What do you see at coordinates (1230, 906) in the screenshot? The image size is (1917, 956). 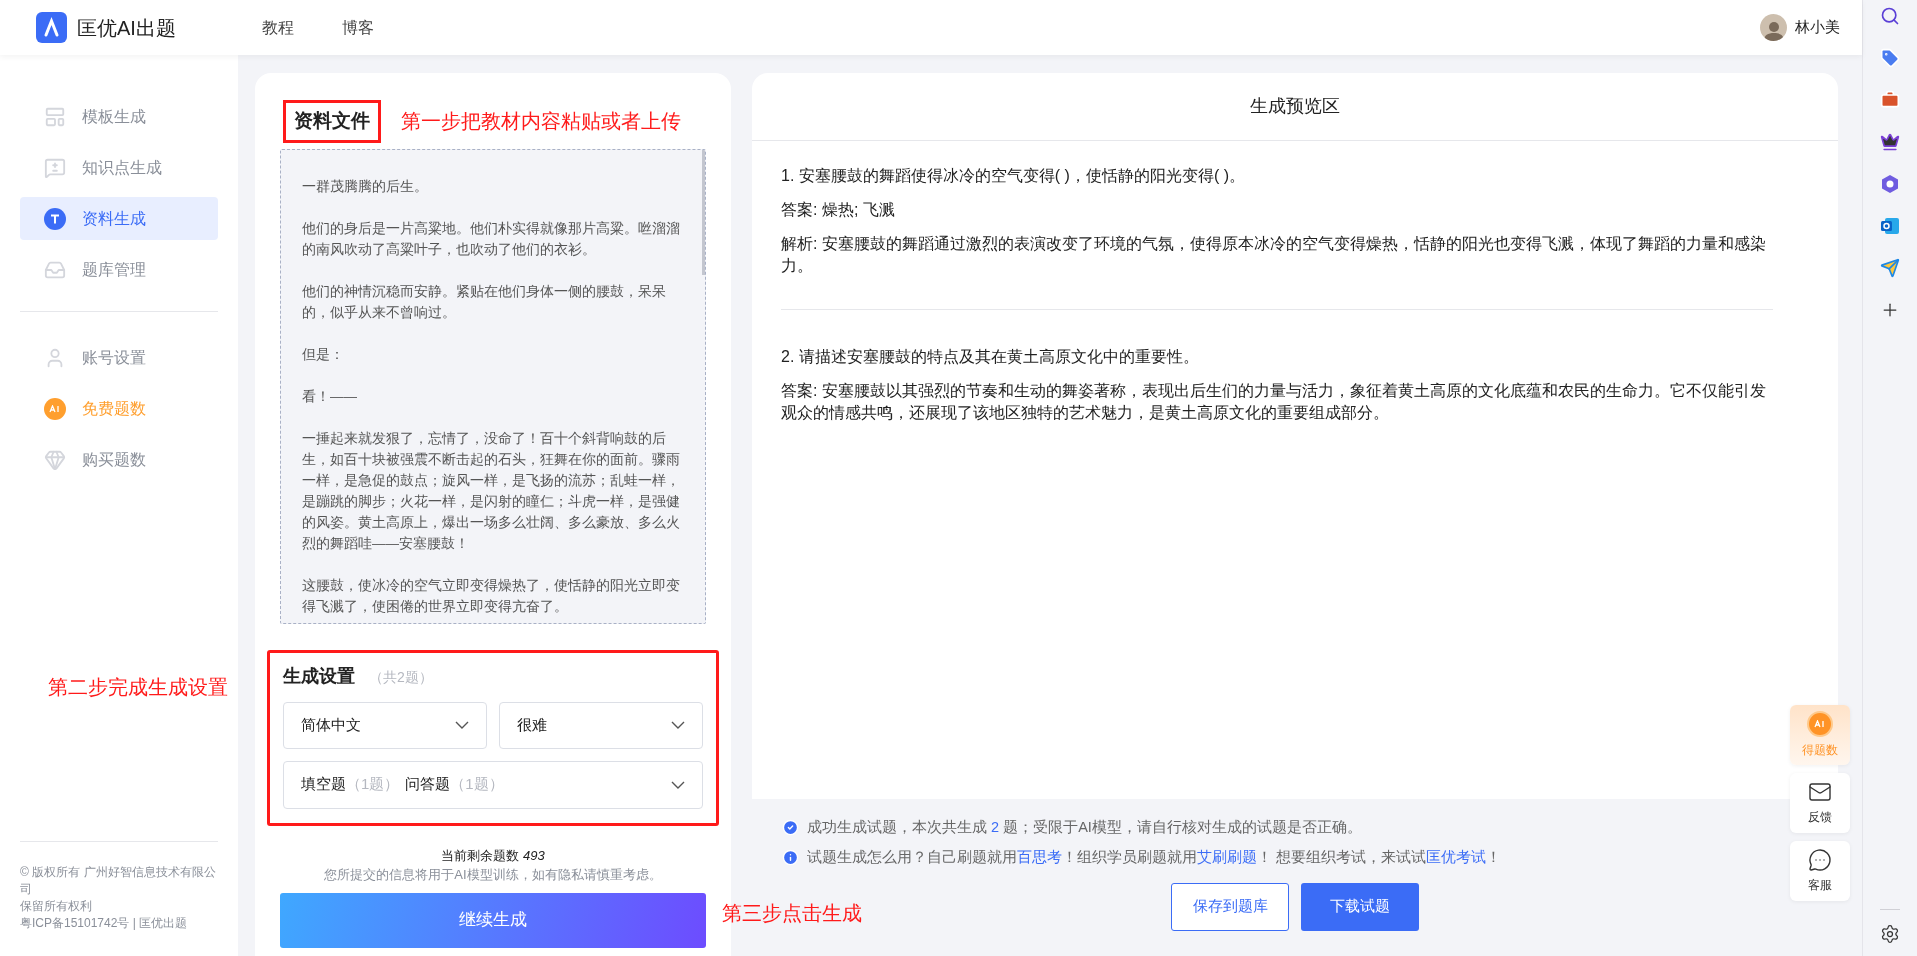 I see `save-button: 保存到题库` at bounding box center [1230, 906].